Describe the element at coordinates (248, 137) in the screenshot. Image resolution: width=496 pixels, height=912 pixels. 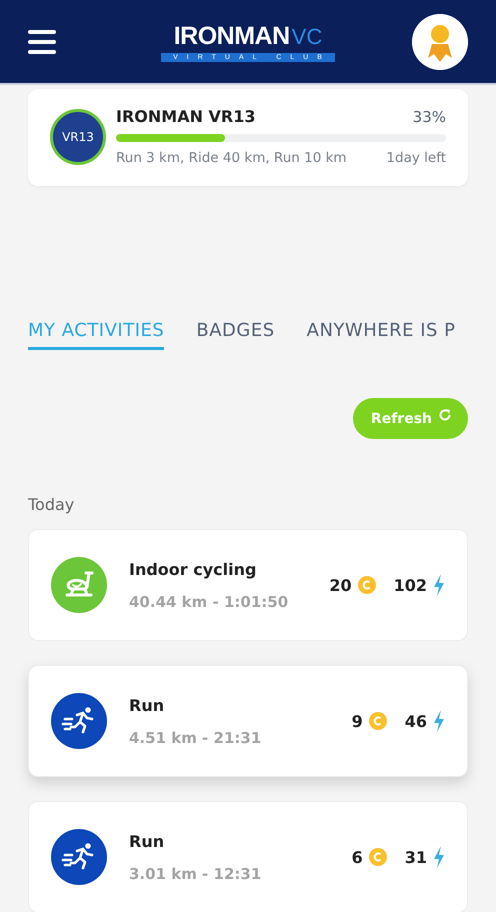
I see `challenge-card: VR13 IRONMAN VR13 33% Run 3 km, Ride 40 km, Run 10 km 1day left` at that location.